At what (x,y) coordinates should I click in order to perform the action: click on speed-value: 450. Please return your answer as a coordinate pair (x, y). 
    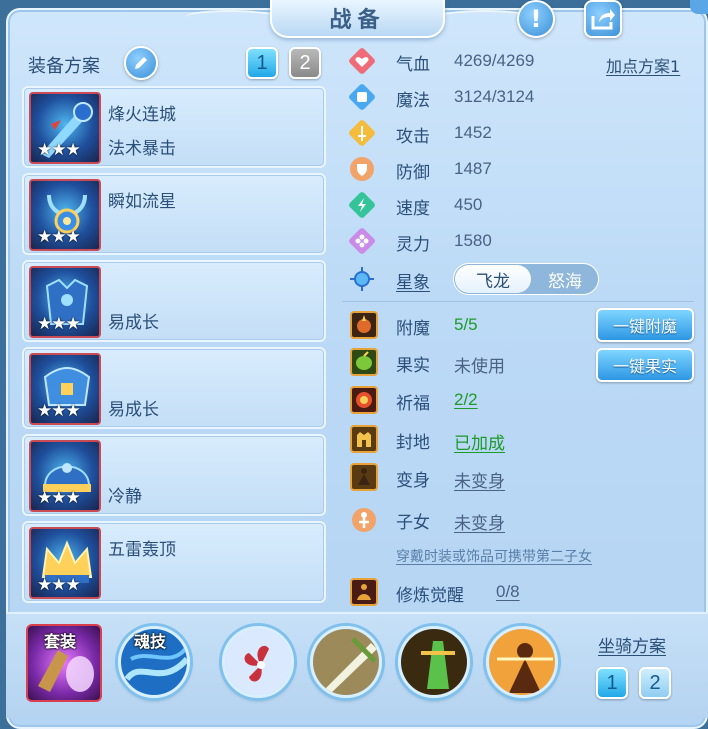
    Looking at the image, I should click on (468, 204).